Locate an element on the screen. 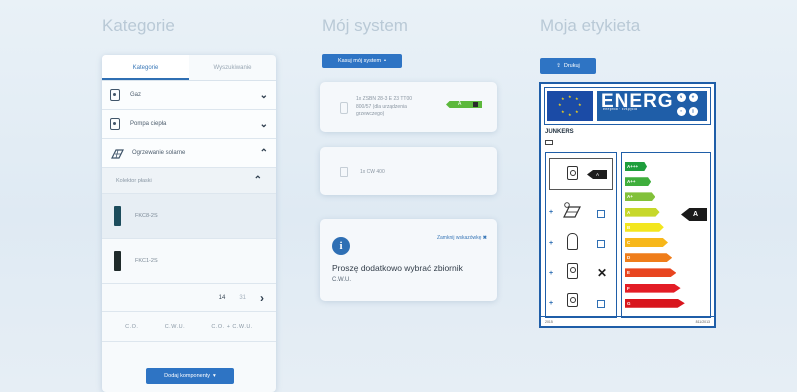 The height and width of the screenshot is (392, 797). energy-band-4: B is located at coordinates (644, 227).